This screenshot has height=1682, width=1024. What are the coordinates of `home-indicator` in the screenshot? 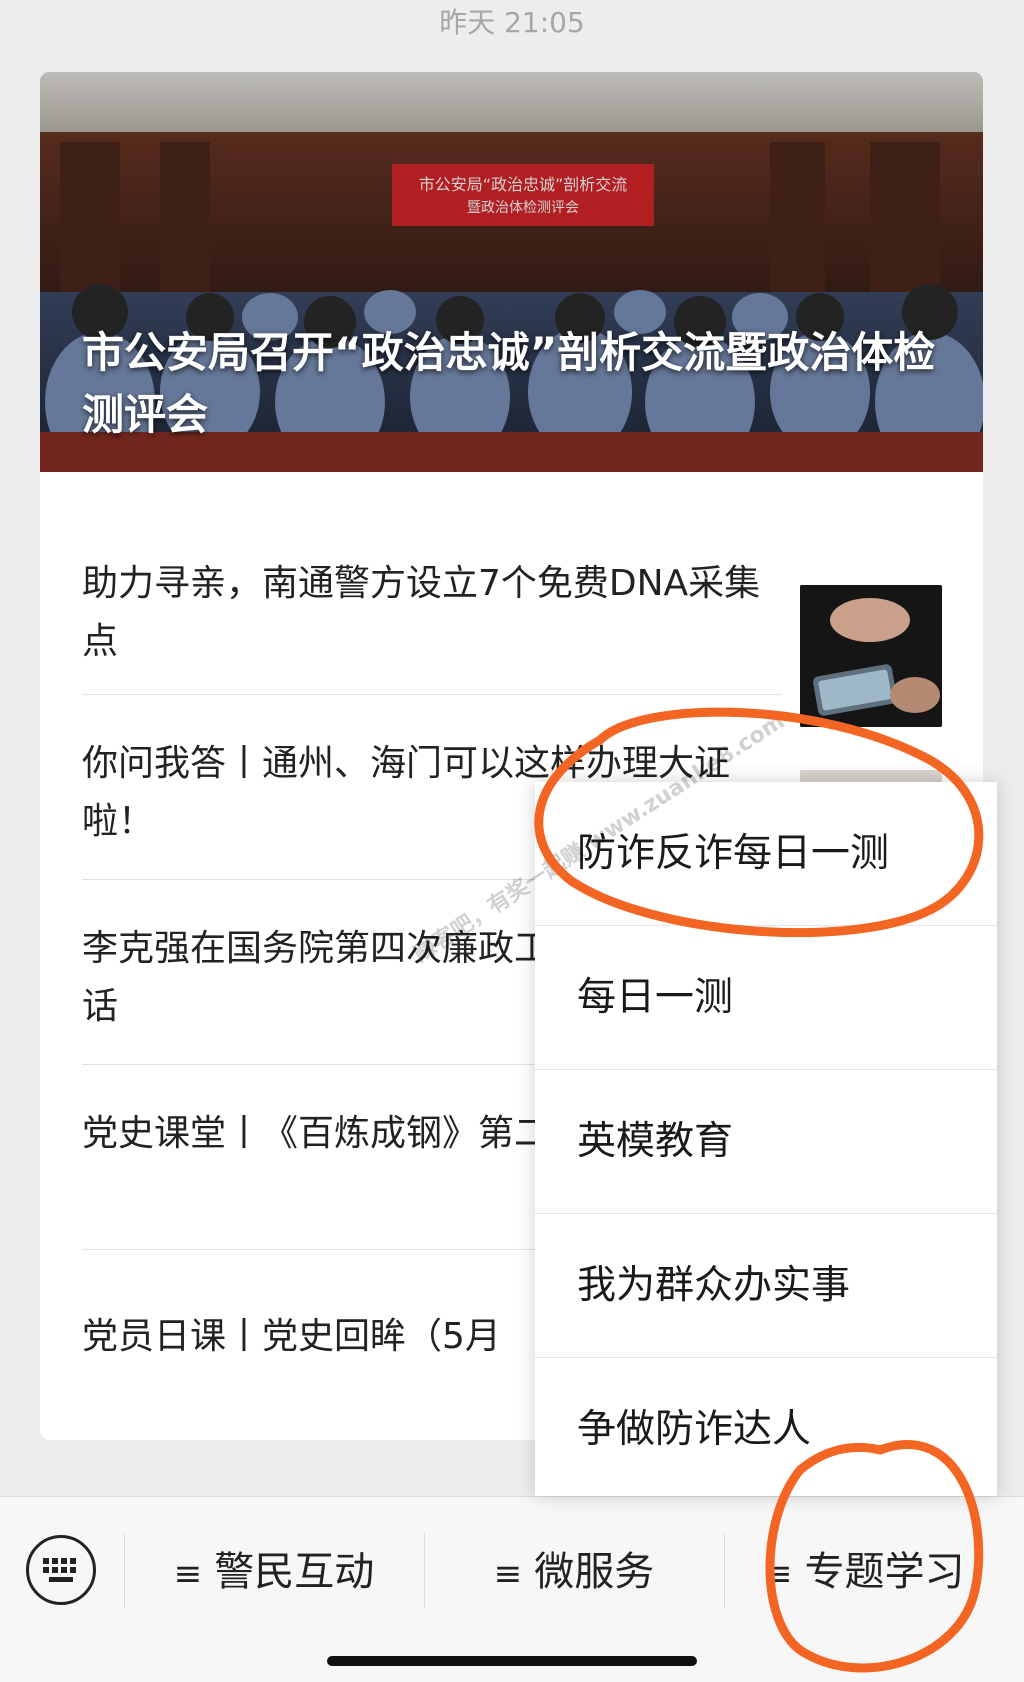 It's located at (512, 1661).